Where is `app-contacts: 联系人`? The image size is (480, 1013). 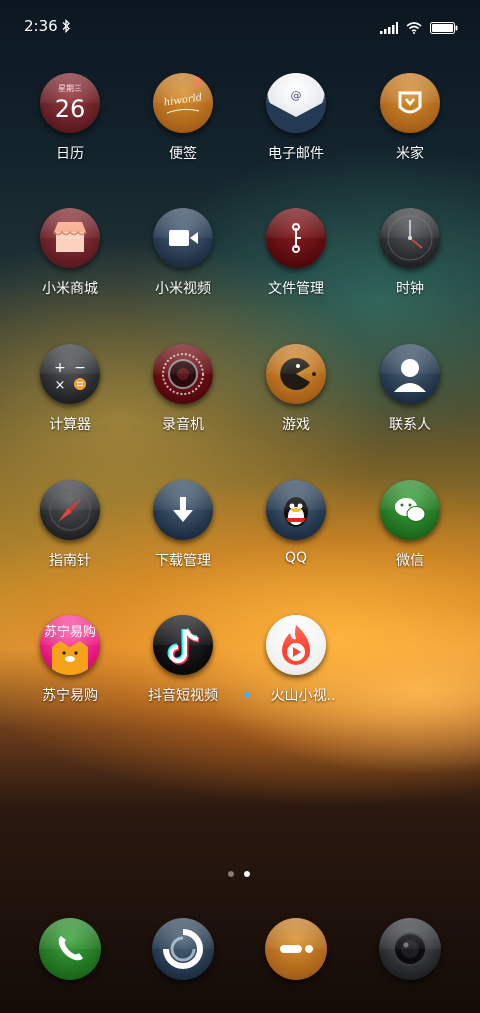
app-contacts: 联系人 is located at coordinates (410, 399).